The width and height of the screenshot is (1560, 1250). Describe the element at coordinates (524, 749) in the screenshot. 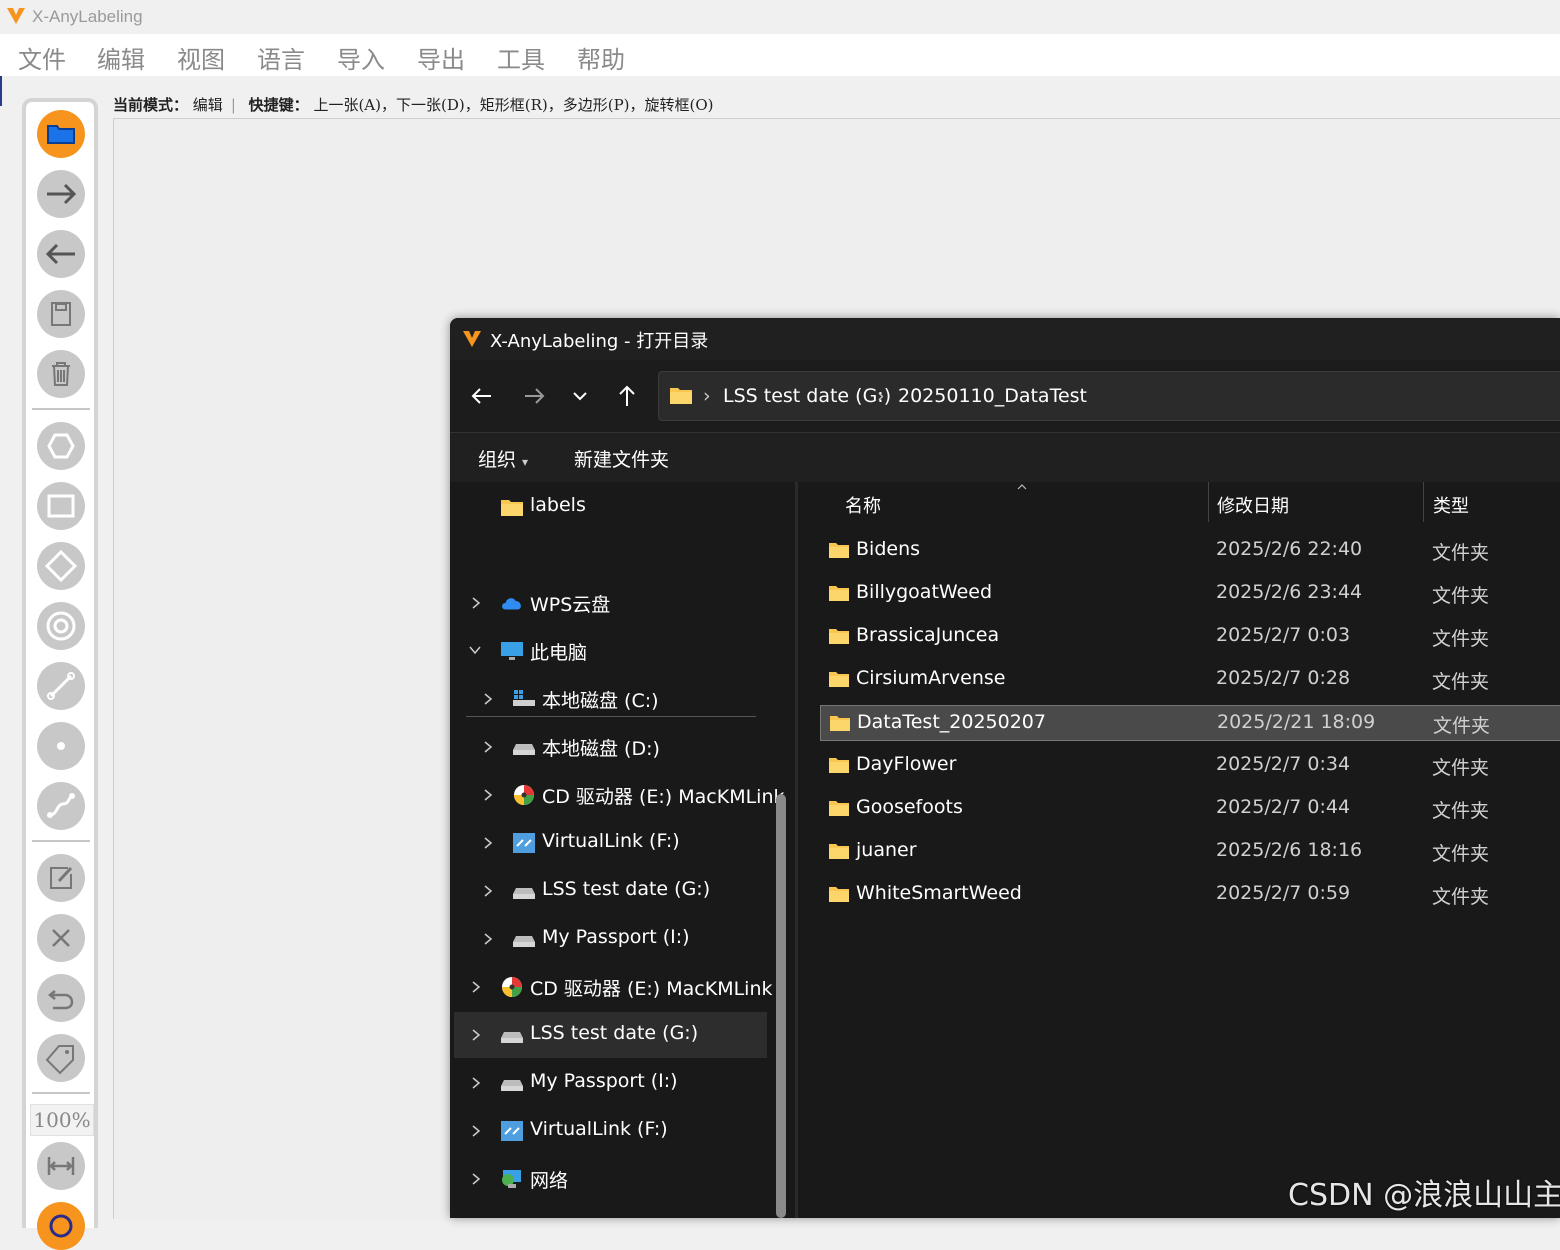

I see `drive-icon` at that location.